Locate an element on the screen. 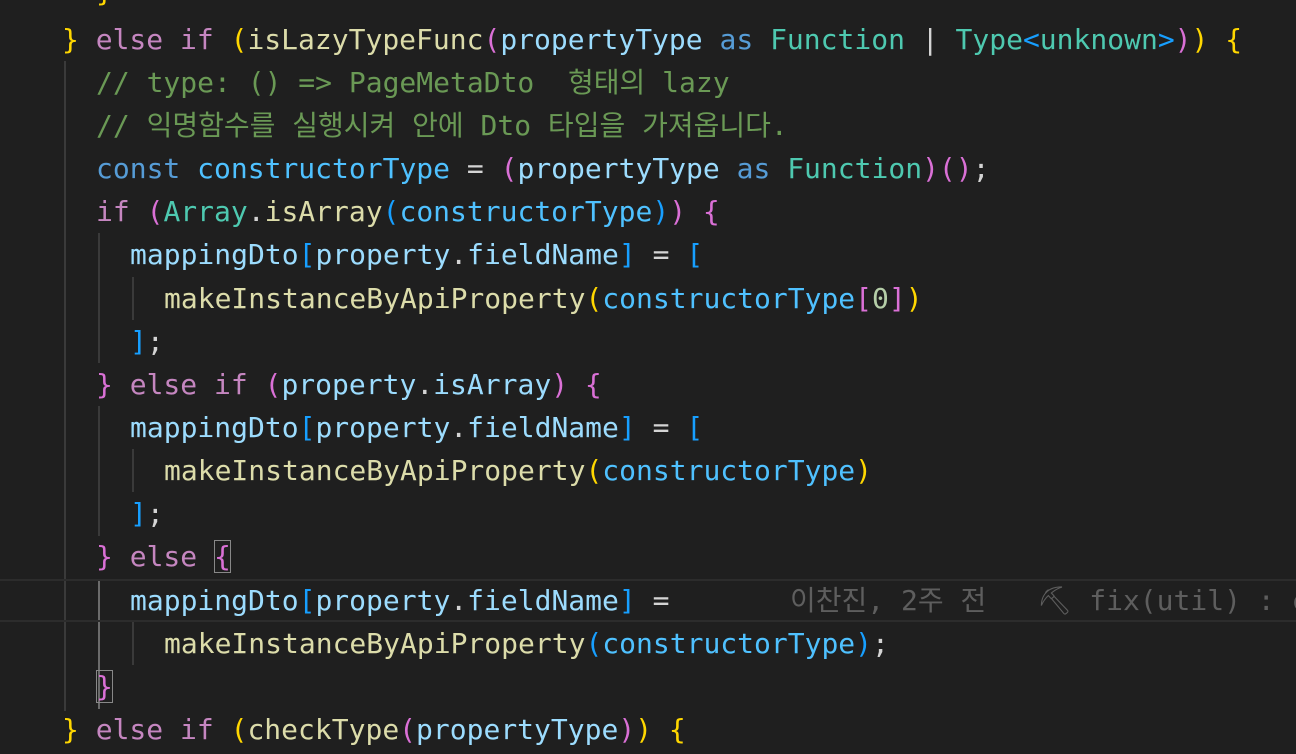  git-blame-annotation: 이찬진, 2주 전 ⛏ fix(util) : c is located at coordinates (1043, 600).